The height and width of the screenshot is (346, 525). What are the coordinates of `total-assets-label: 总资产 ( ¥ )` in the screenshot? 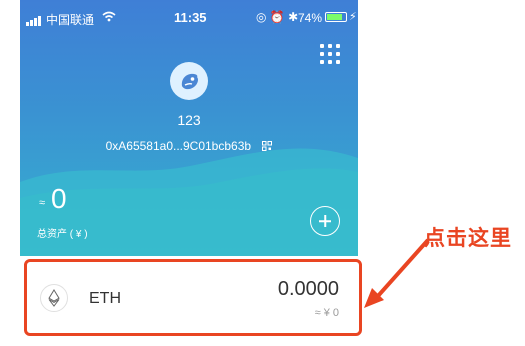 It's located at (62, 234).